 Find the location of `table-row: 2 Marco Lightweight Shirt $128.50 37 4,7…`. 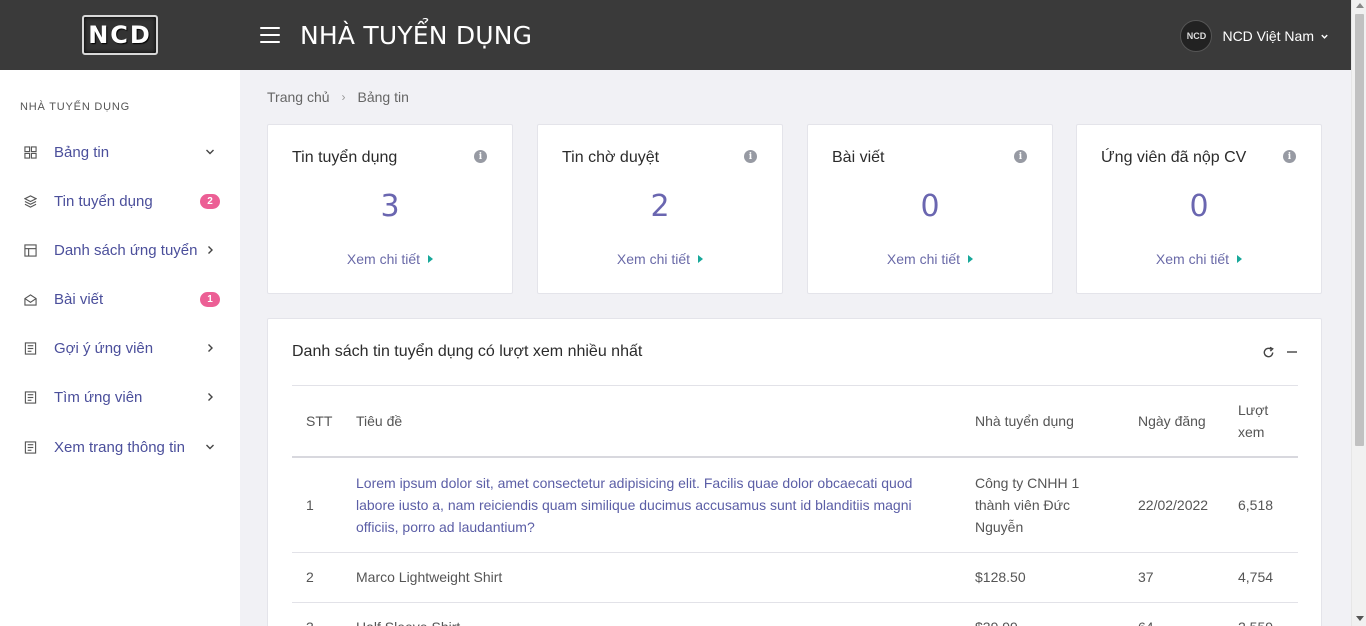

table-row: 2 Marco Lightweight Shirt $128.50 37 4,7… is located at coordinates (795, 577).